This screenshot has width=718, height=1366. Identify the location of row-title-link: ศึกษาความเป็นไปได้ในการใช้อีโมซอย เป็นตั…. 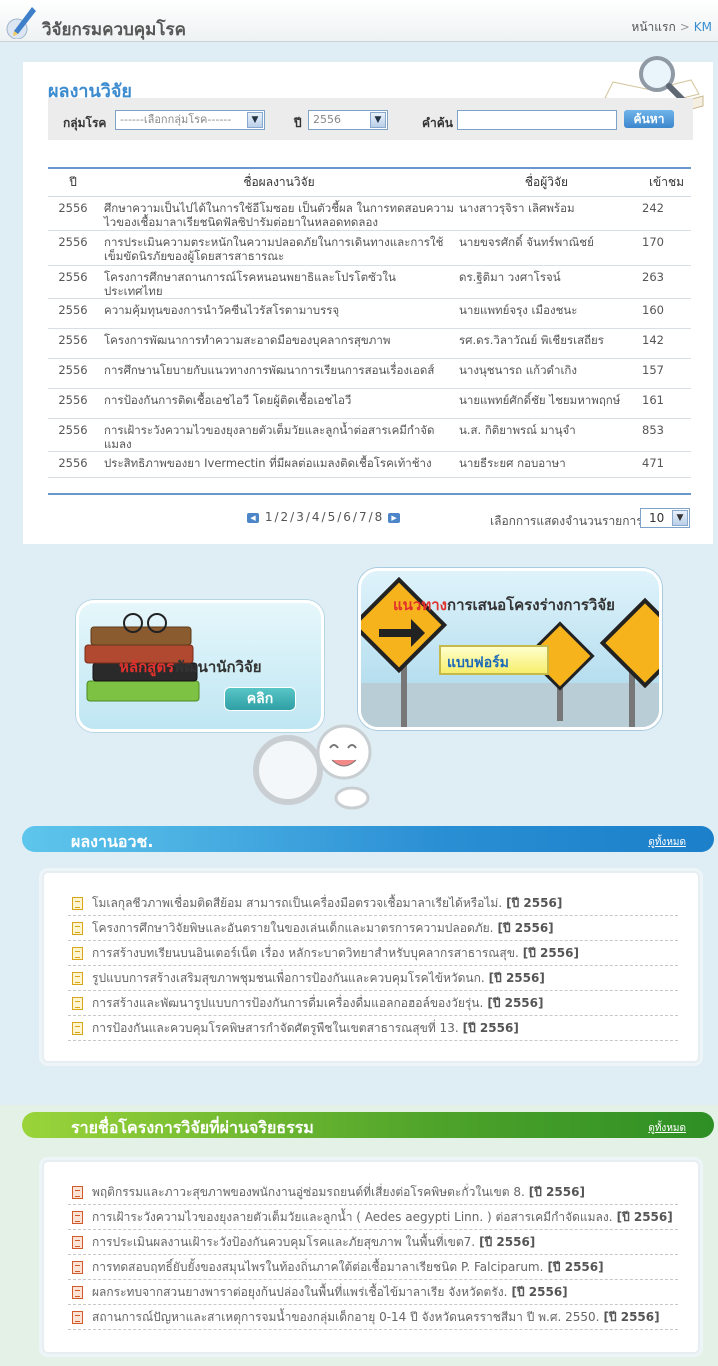
(276, 213).